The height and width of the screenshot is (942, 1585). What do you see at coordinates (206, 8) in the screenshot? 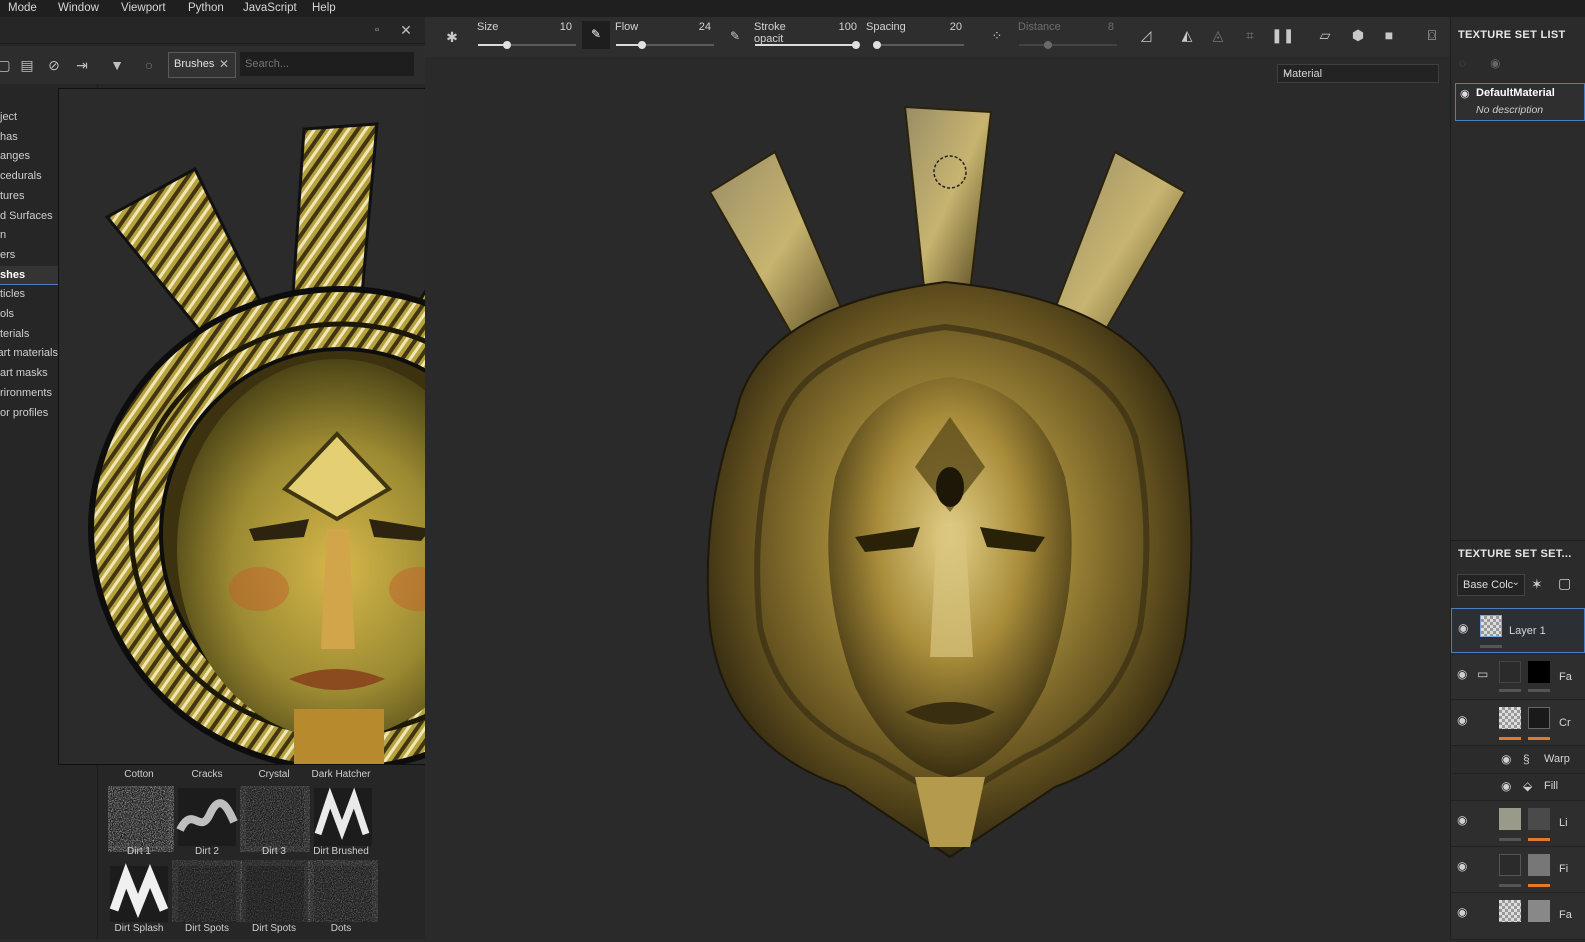
I see `menu-python: Python` at bounding box center [206, 8].